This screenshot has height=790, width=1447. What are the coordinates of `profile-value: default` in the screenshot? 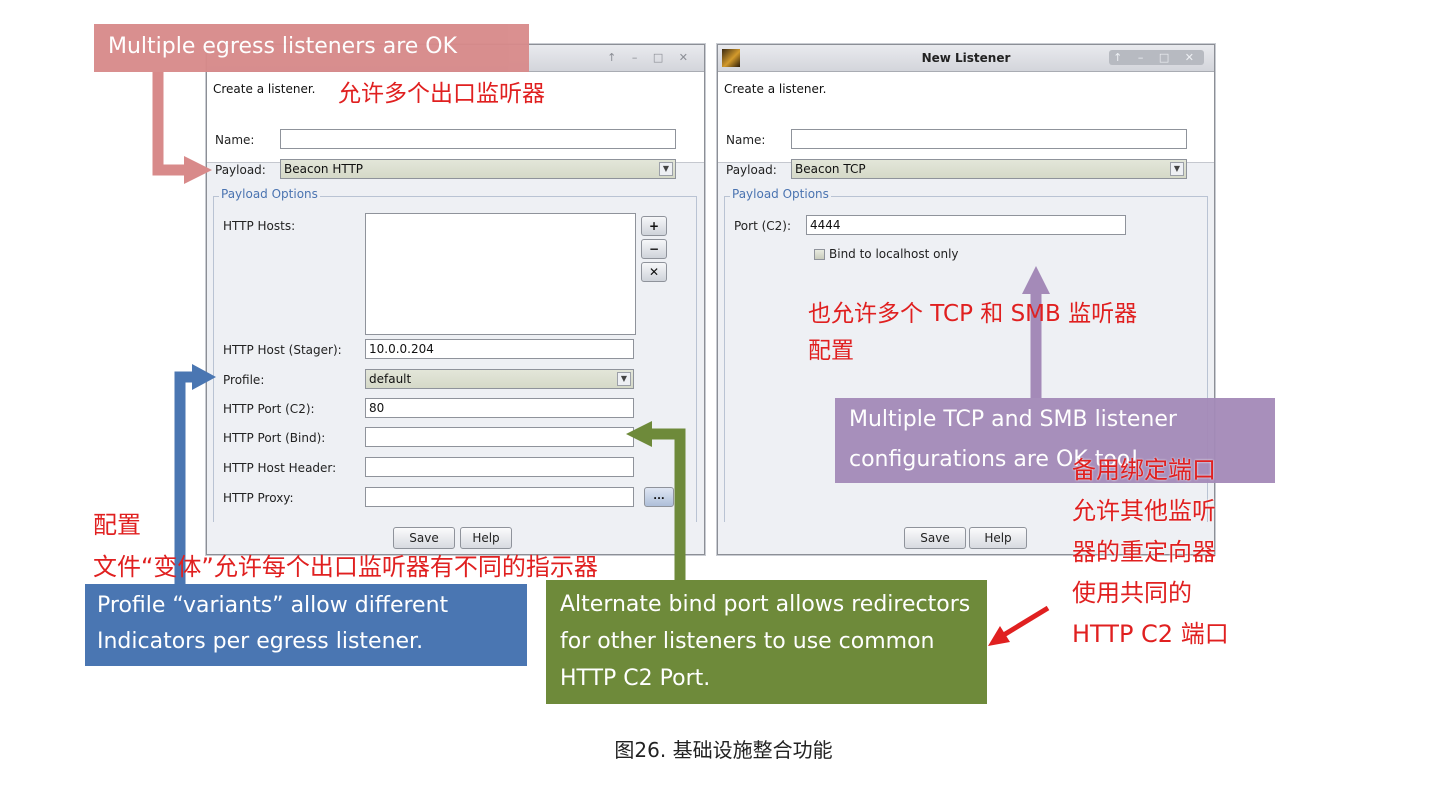 It's located at (390, 379).